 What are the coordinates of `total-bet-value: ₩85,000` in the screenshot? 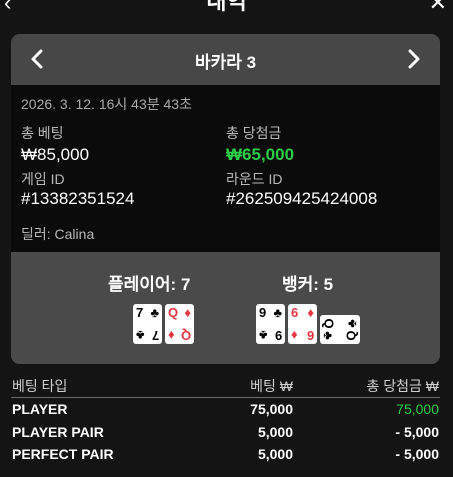 It's located at (55, 154).